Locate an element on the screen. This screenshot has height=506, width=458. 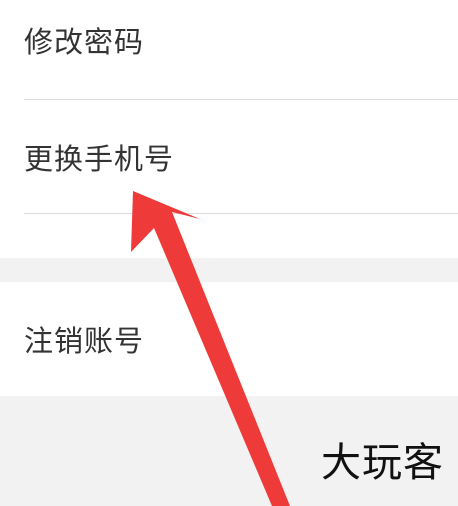
delete-account-label: 注销账号 is located at coordinates (84, 341).